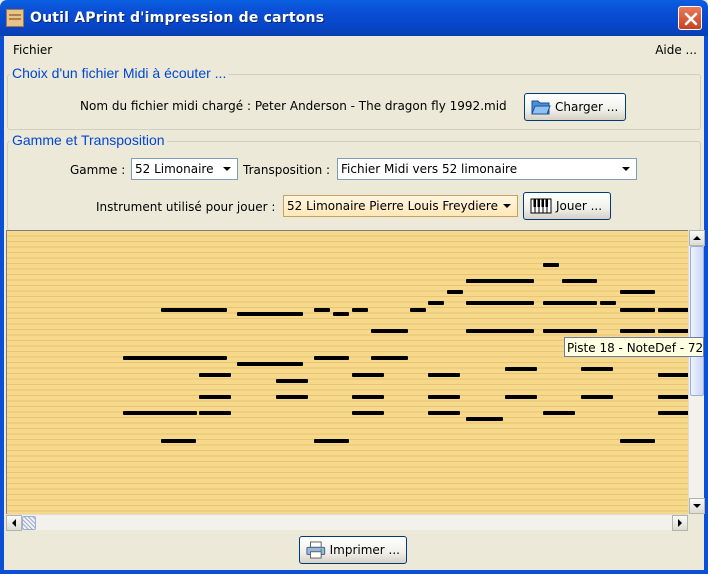  Describe the element at coordinates (634, 347) in the screenshot. I see `note-tooltip: Piste 18 - NoteDef - 72` at that location.